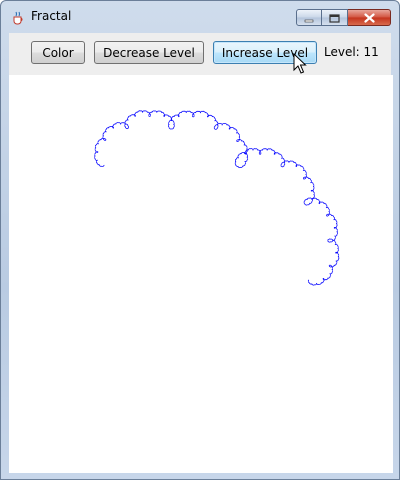 Image resolution: width=400 pixels, height=480 pixels. I want to click on decrease-level-button: Decrease Level, so click(149, 52).